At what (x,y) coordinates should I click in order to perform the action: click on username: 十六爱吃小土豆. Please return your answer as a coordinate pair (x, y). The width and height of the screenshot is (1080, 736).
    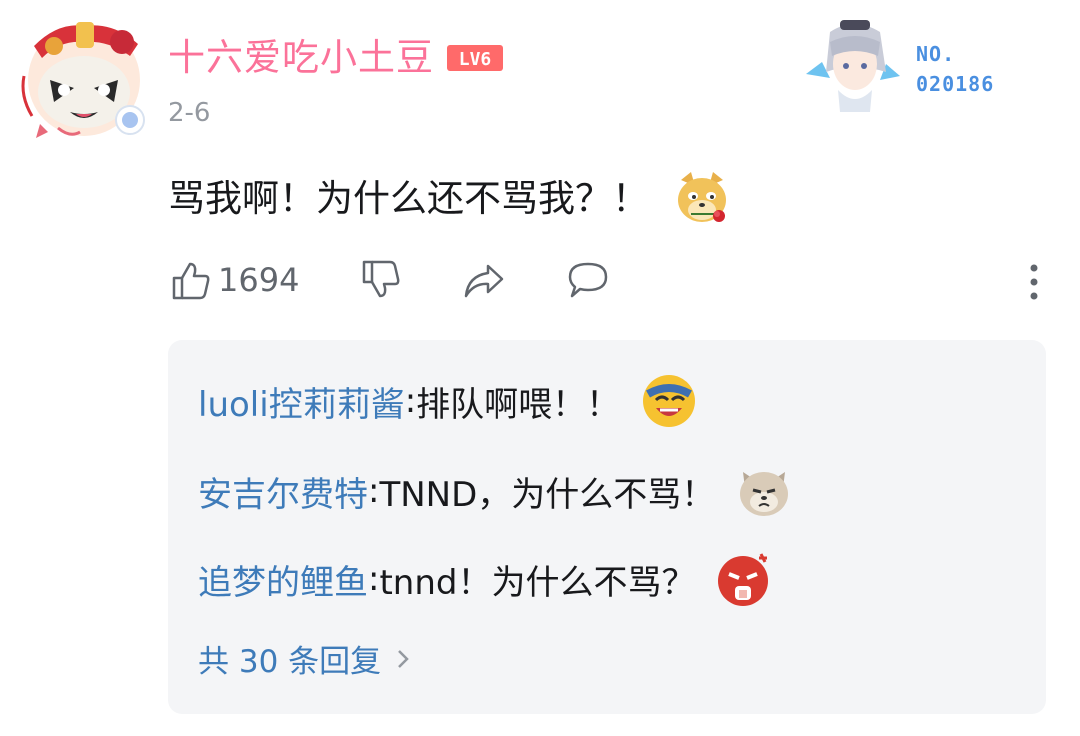
    Looking at the image, I should click on (301, 58).